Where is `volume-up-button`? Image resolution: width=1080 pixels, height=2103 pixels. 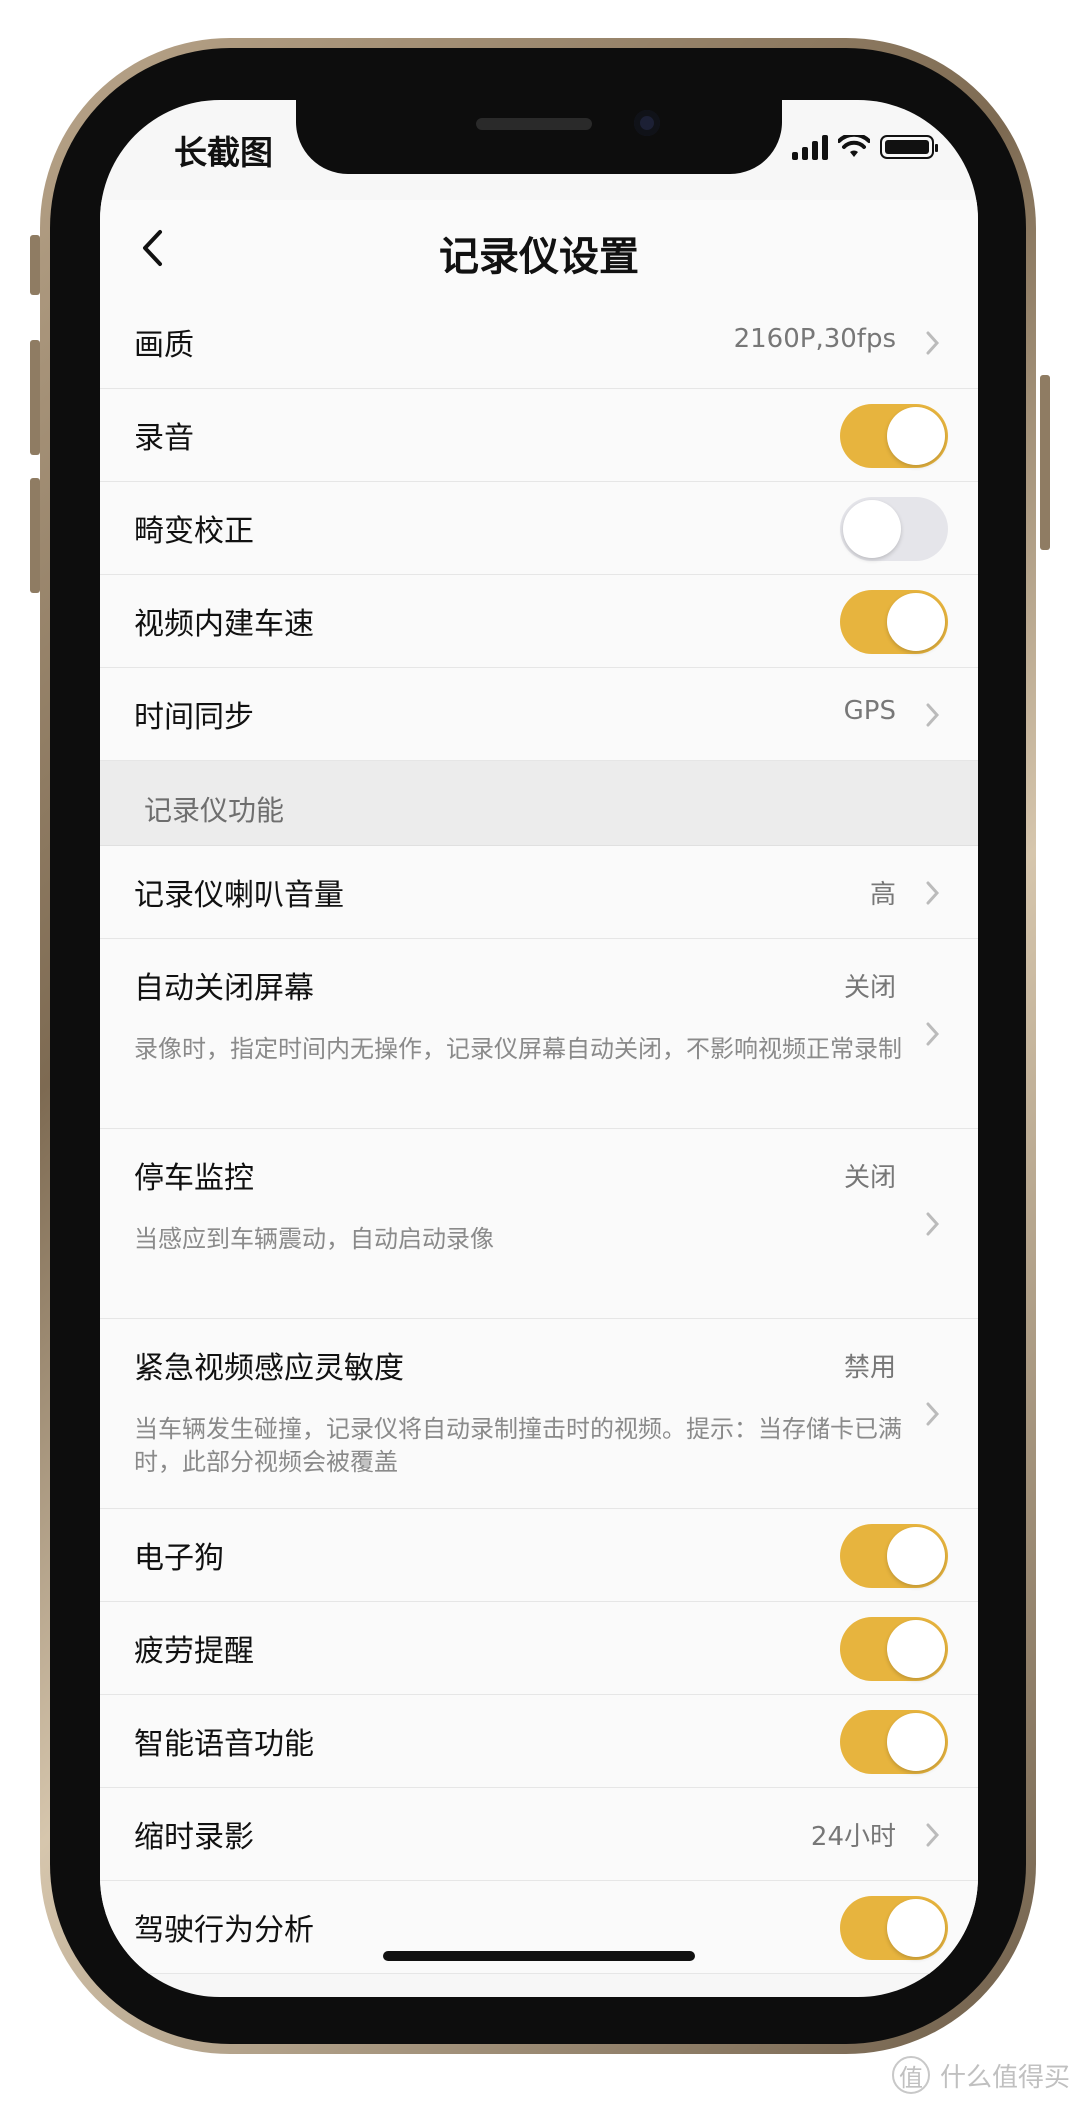
volume-up-button is located at coordinates (35, 397).